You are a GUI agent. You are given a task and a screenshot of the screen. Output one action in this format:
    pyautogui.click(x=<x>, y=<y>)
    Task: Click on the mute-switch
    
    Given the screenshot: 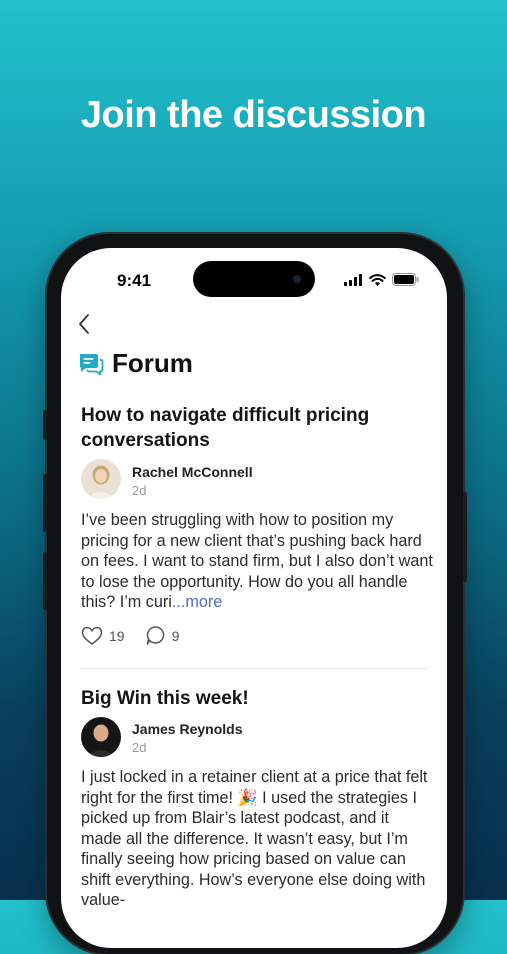 What is the action you would take?
    pyautogui.click(x=45, y=425)
    